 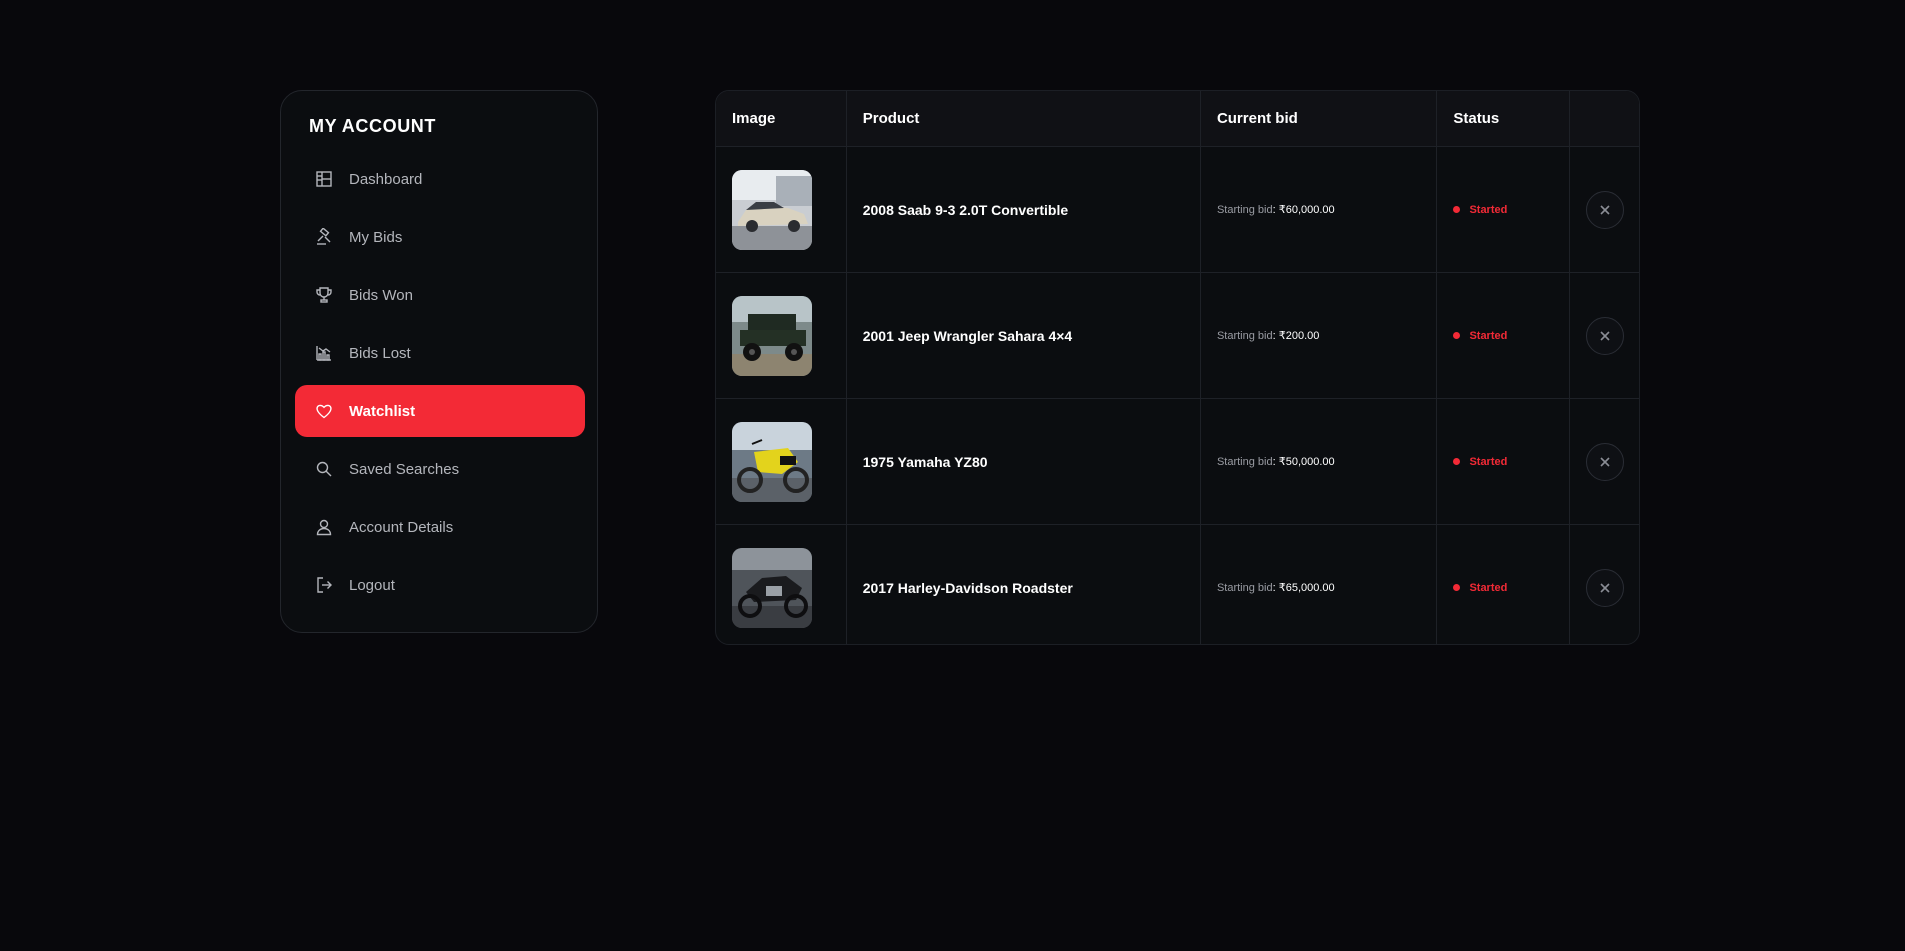 I want to click on column-header-image: Image, so click(x=781, y=118).